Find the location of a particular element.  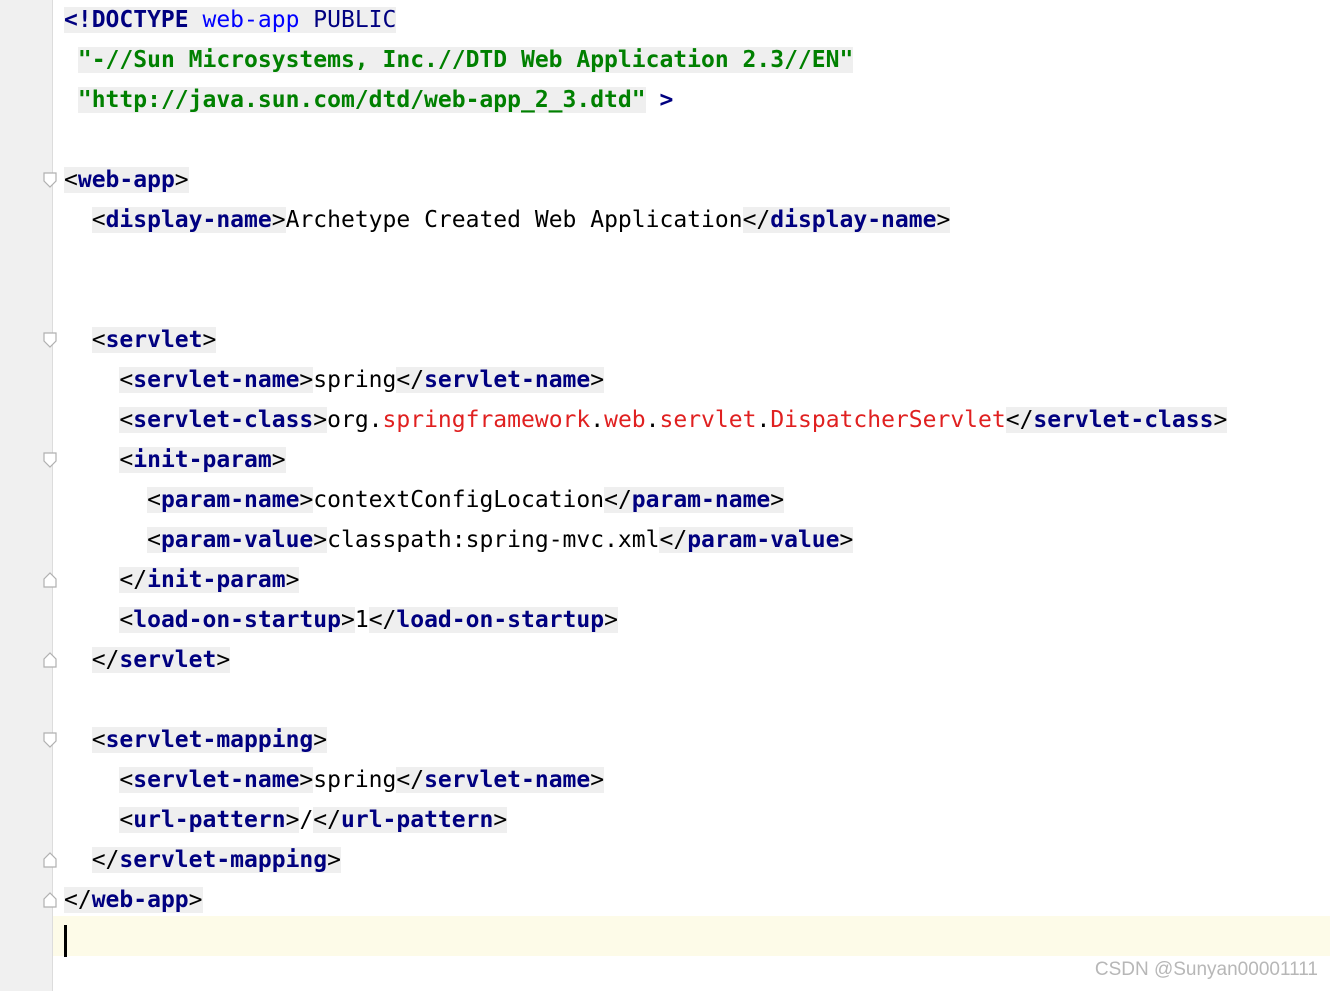

class-package-part: org is located at coordinates (348, 420).